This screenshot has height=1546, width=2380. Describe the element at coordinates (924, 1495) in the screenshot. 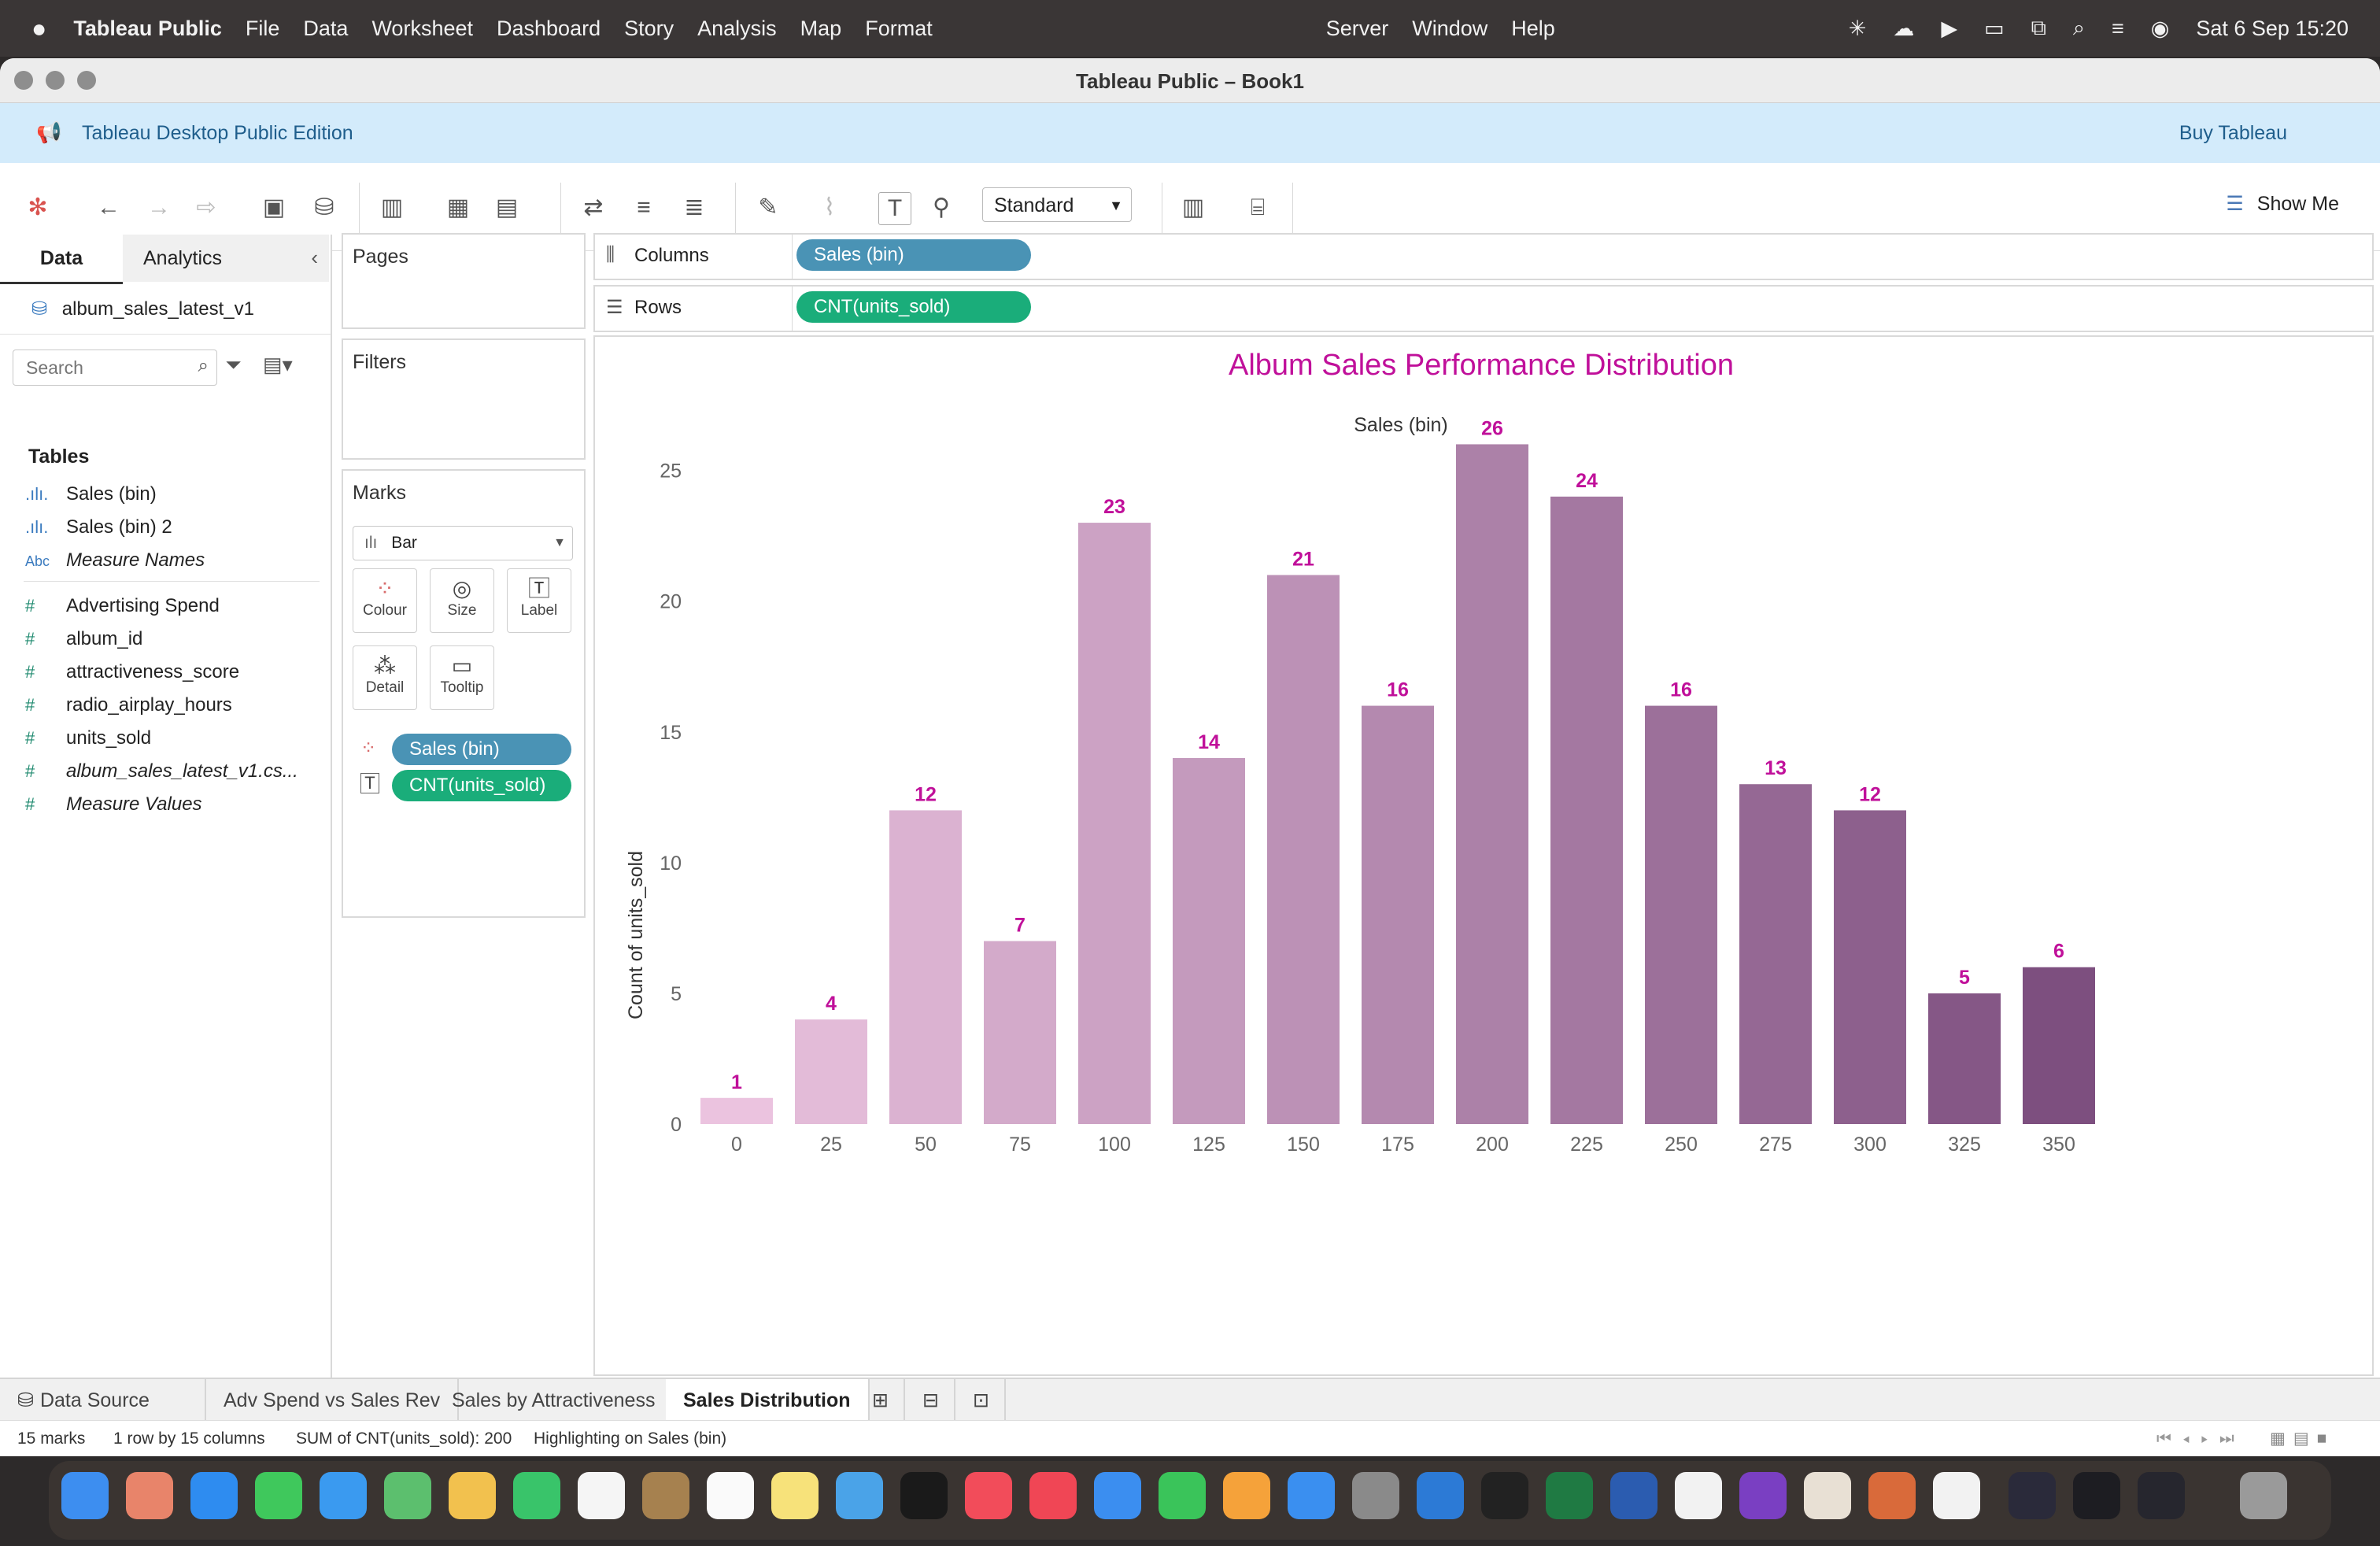

I see `apple-tv-icon` at that location.